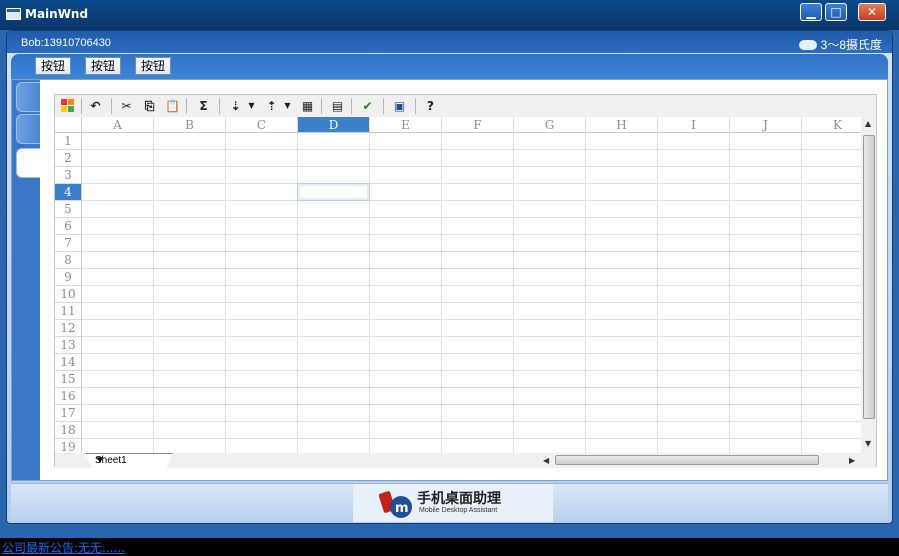 Image resolution: width=899 pixels, height=556 pixels. Describe the element at coordinates (550, 125) in the screenshot. I see `column-header-G: G` at that location.